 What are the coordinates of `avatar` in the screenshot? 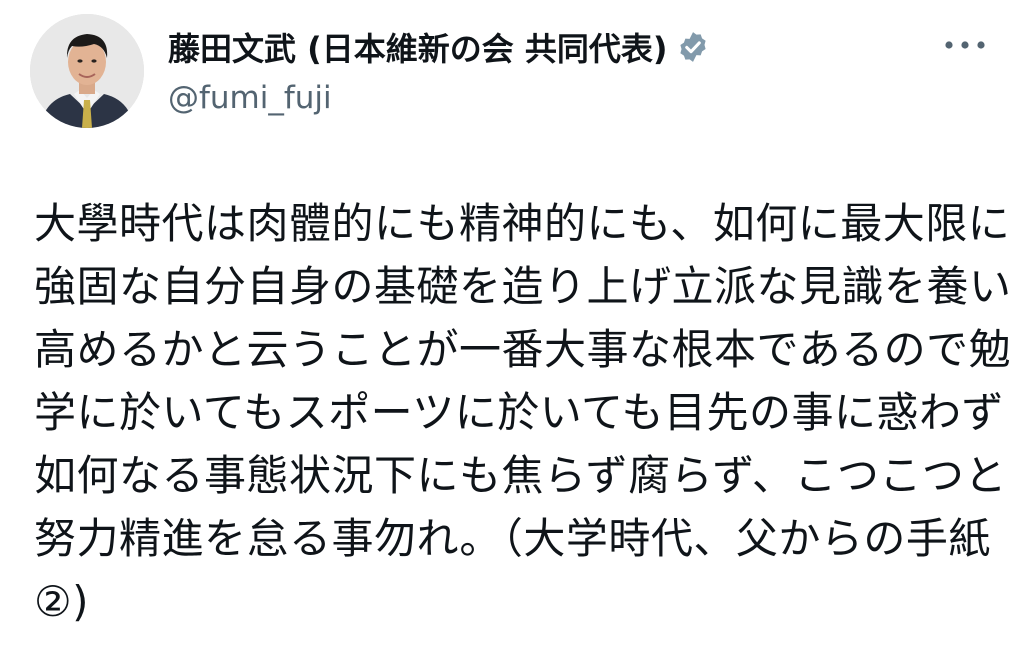 It's located at (87, 71).